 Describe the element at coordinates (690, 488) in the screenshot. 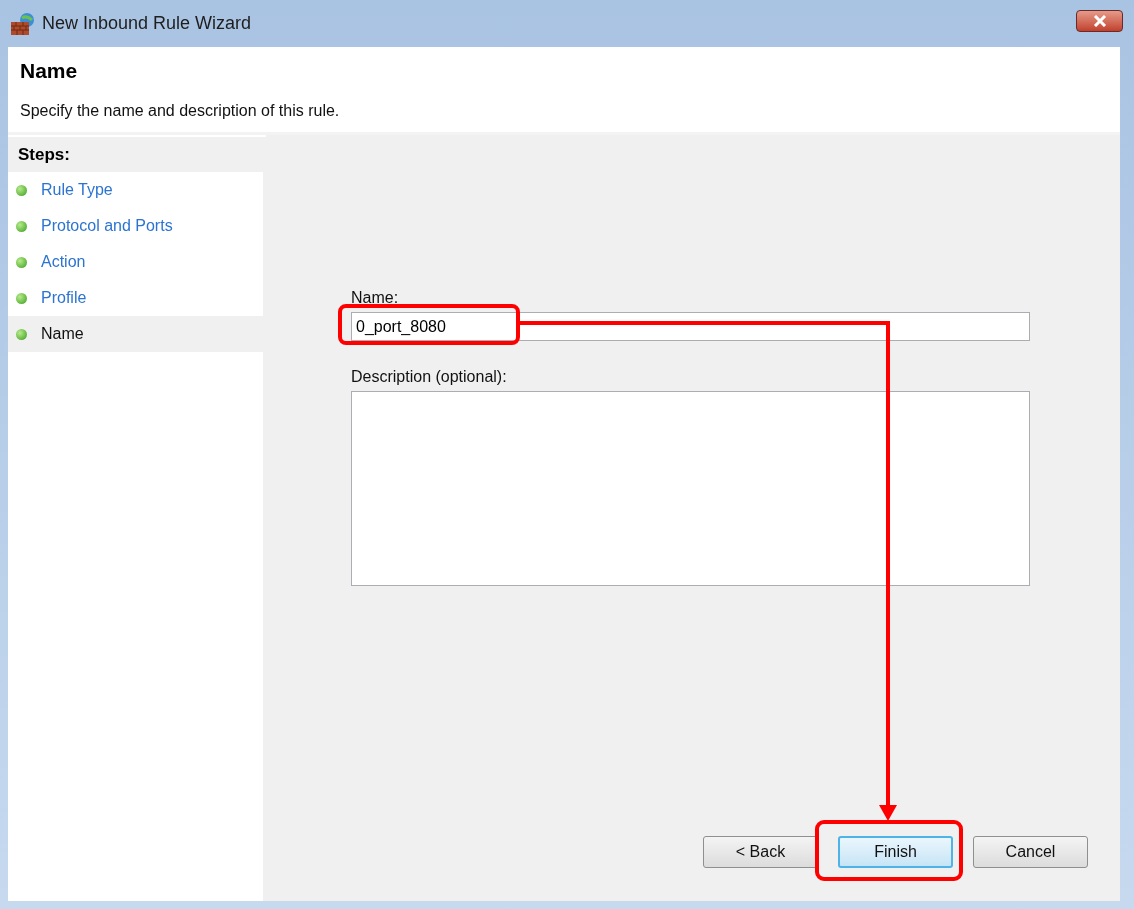

I see `description-field` at that location.